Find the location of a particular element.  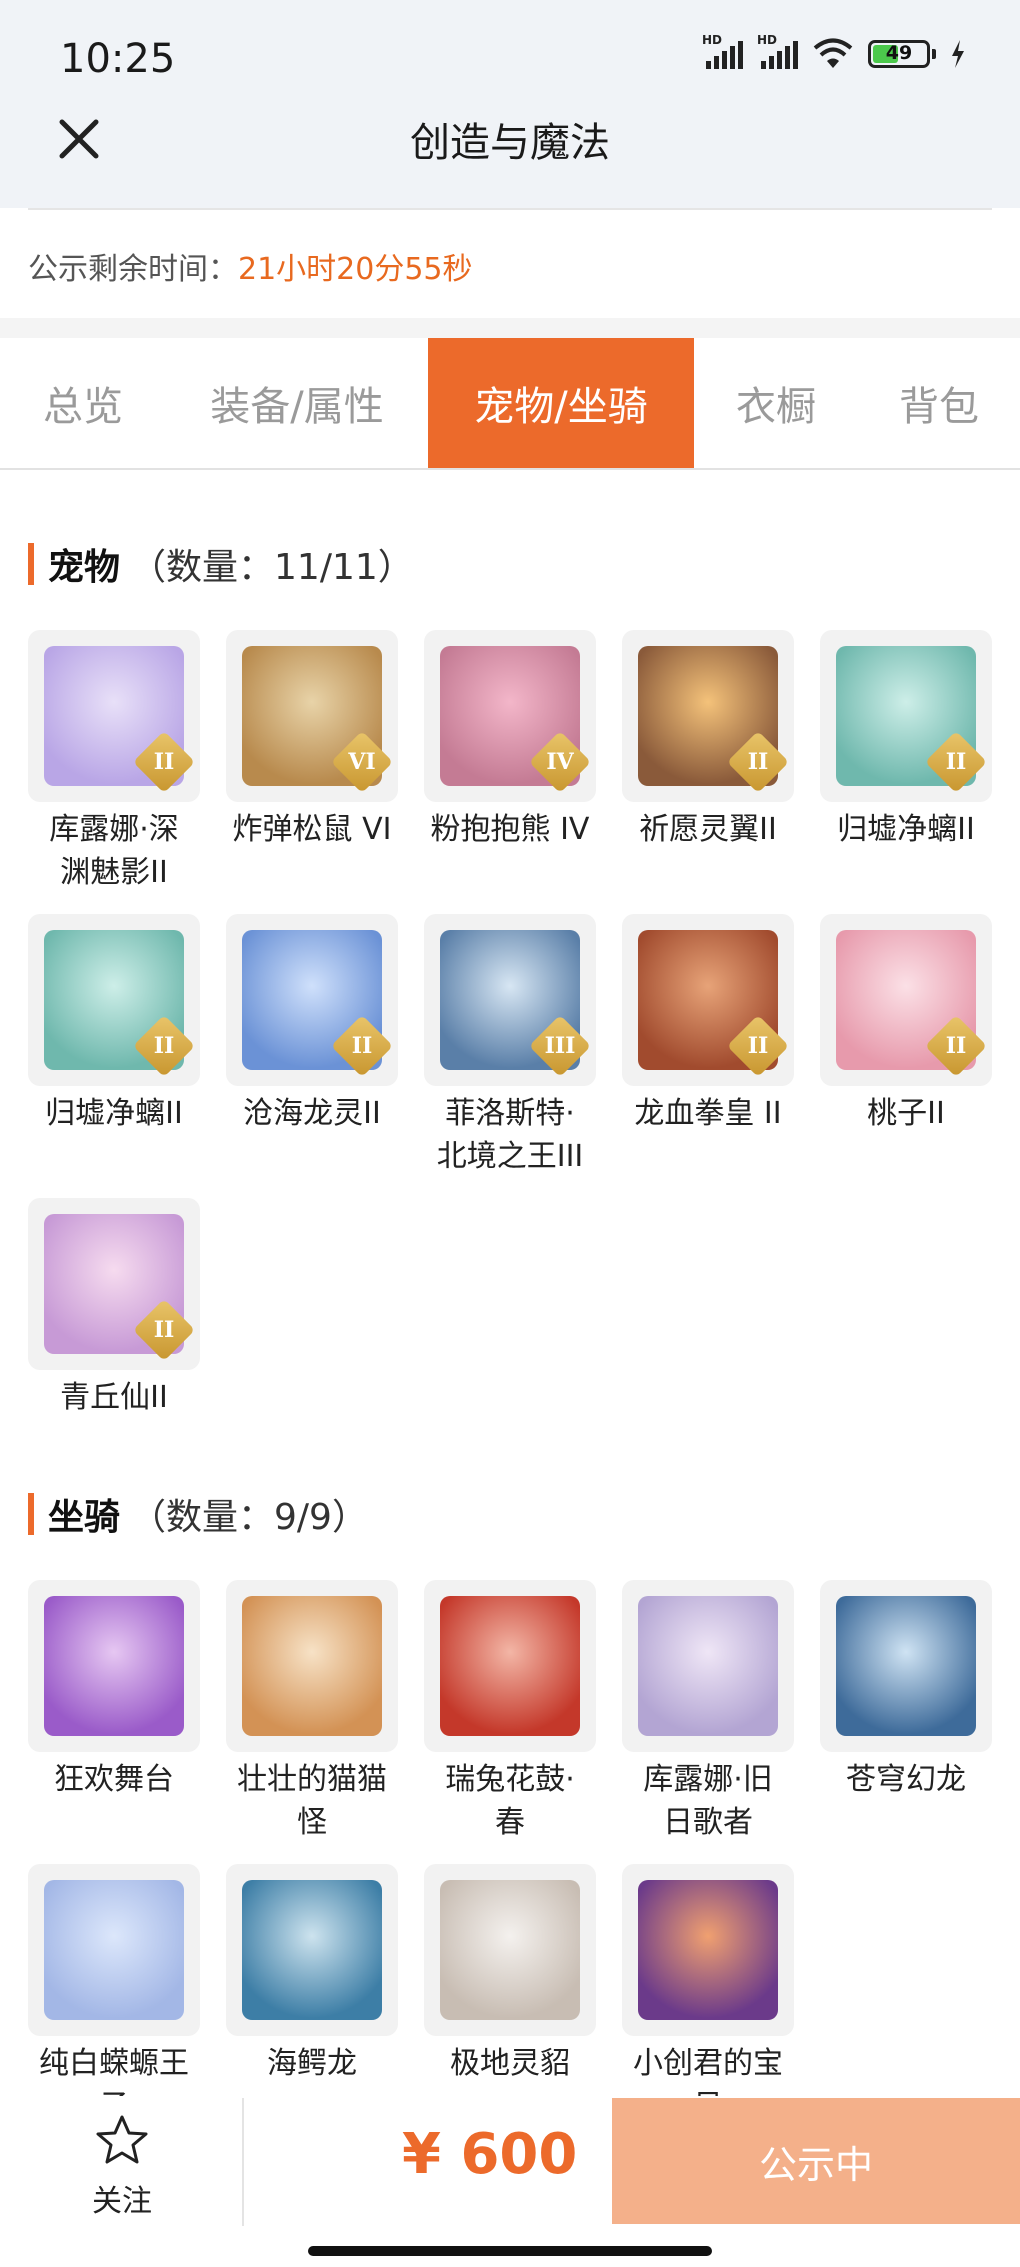

public-status-button: 公示中 is located at coordinates (816, 2161).